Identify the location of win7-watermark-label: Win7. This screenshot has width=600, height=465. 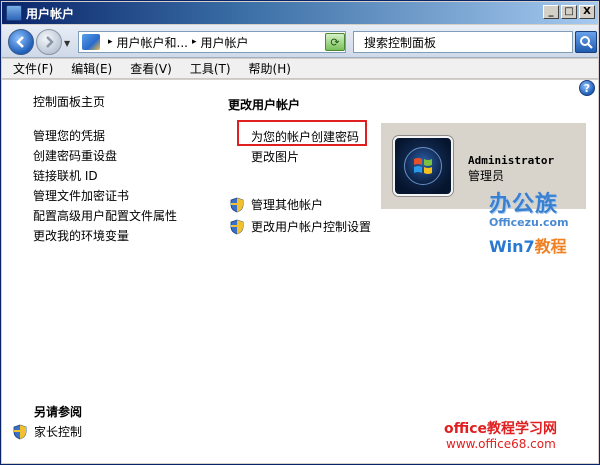
(512, 246).